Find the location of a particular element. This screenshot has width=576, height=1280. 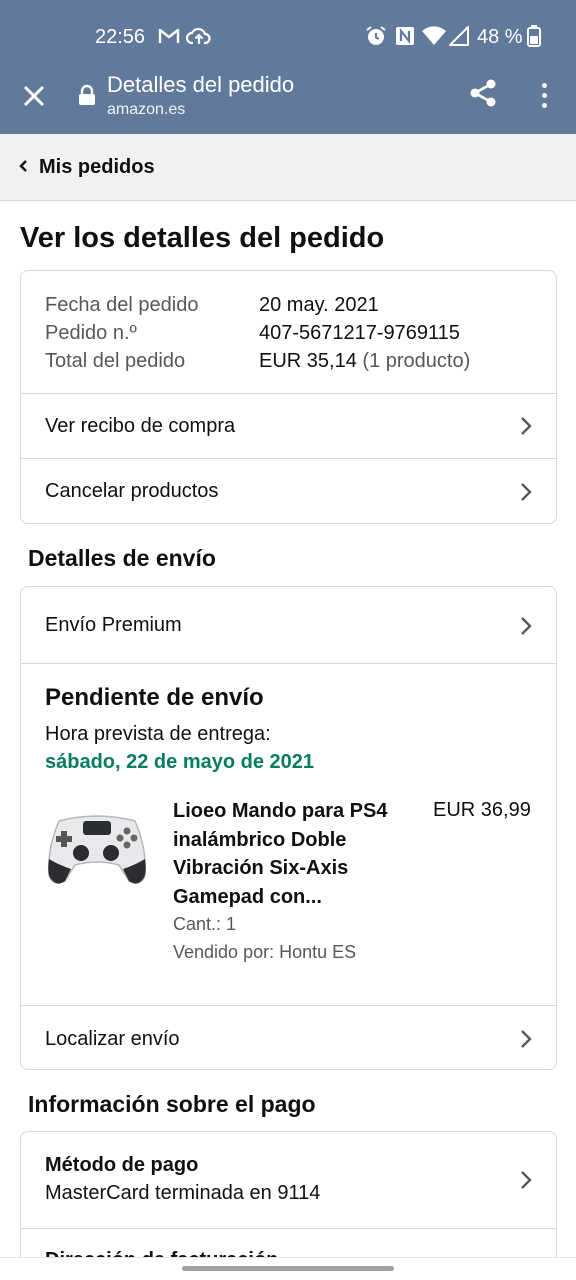

eta-date: sábado, 22 de mayo de 2021 is located at coordinates (180, 762).